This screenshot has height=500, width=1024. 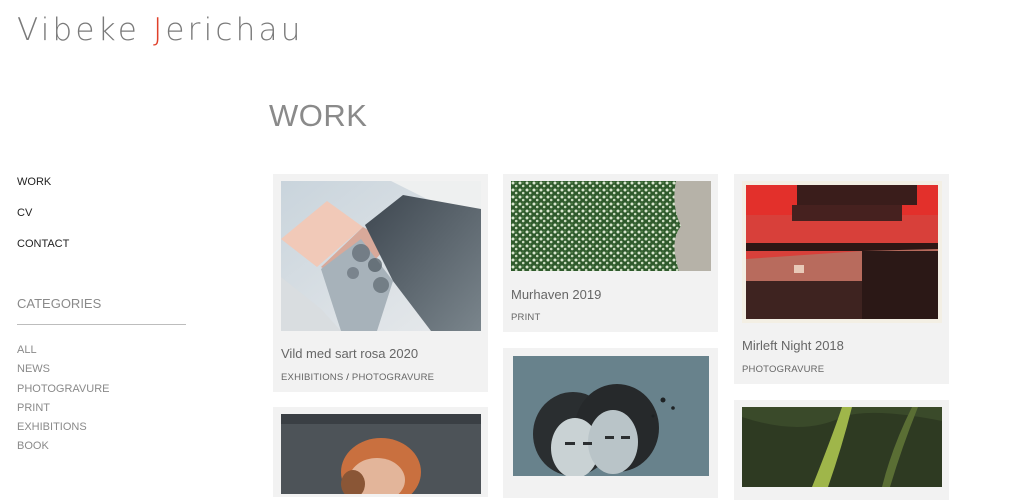 I want to click on work-card-column3-second, so click(x=841, y=450).